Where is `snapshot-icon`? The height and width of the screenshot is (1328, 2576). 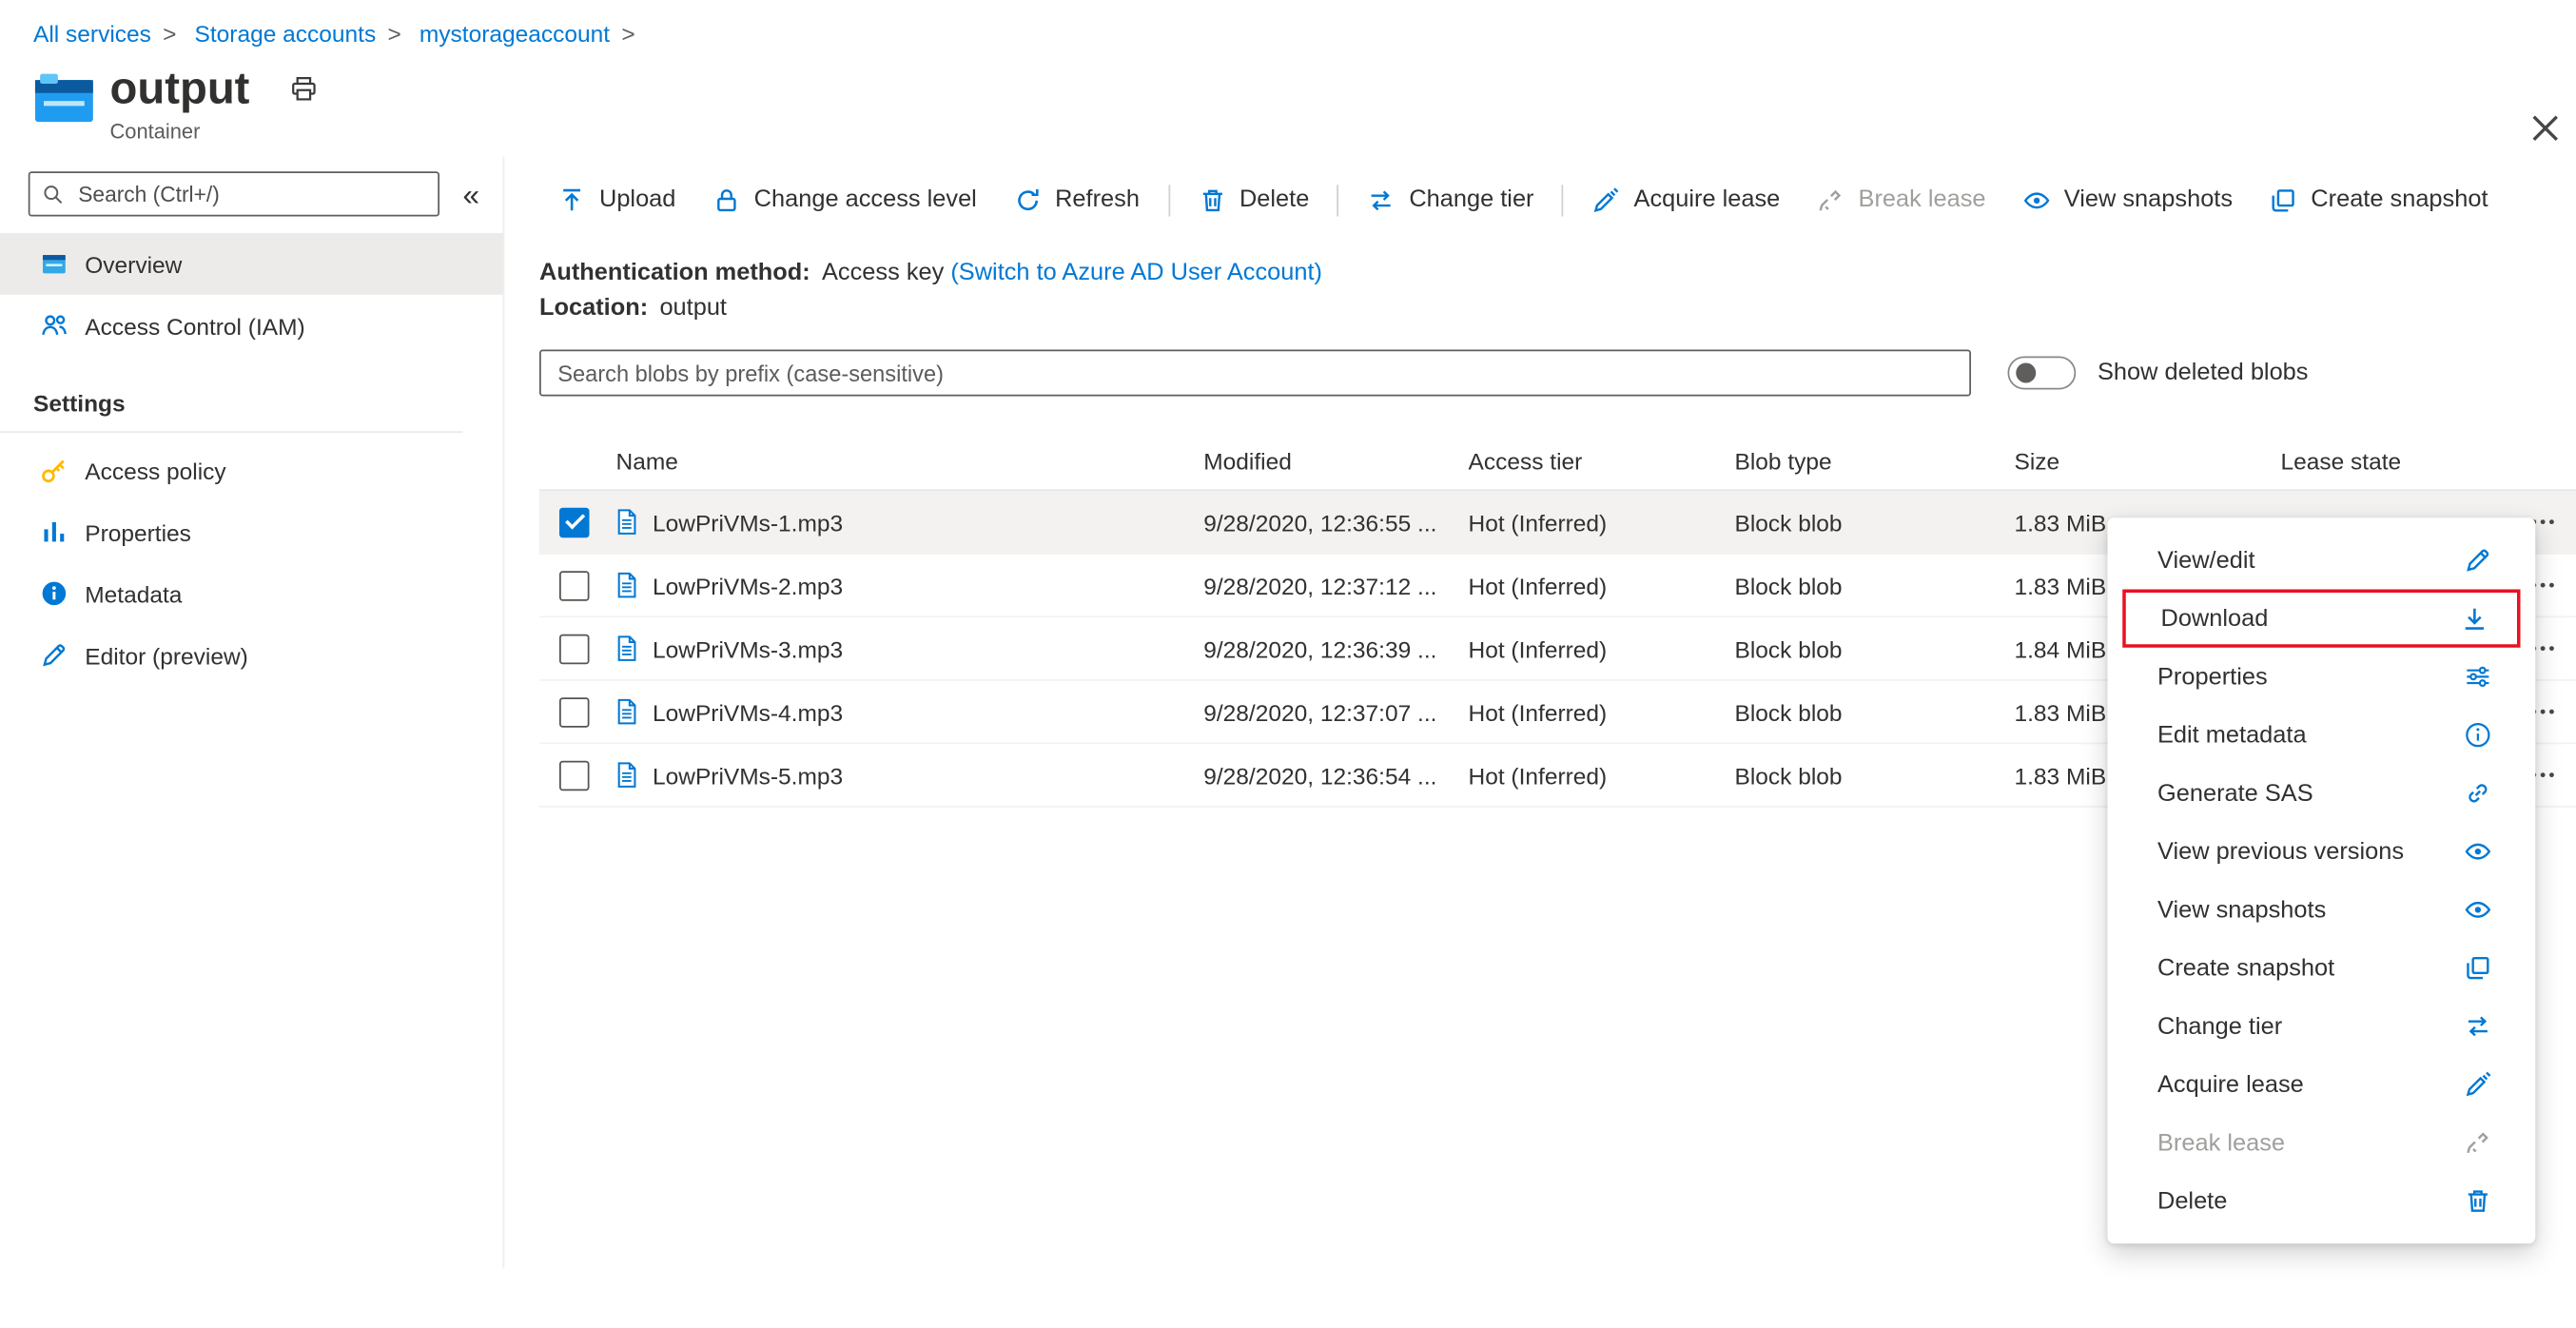 snapshot-icon is located at coordinates (2284, 200).